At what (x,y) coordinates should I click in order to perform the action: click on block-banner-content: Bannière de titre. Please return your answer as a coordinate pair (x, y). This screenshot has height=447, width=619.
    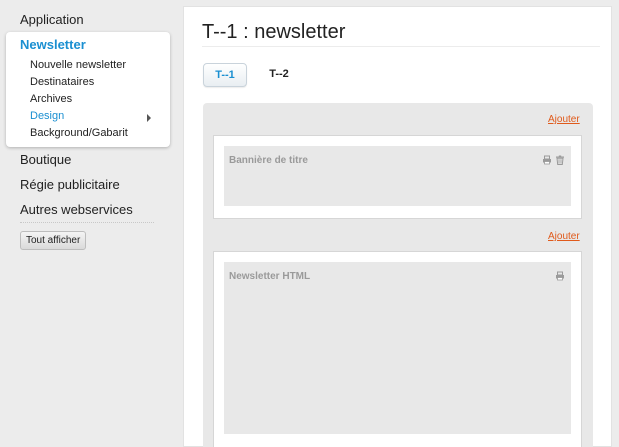
    Looking at the image, I should click on (397, 176).